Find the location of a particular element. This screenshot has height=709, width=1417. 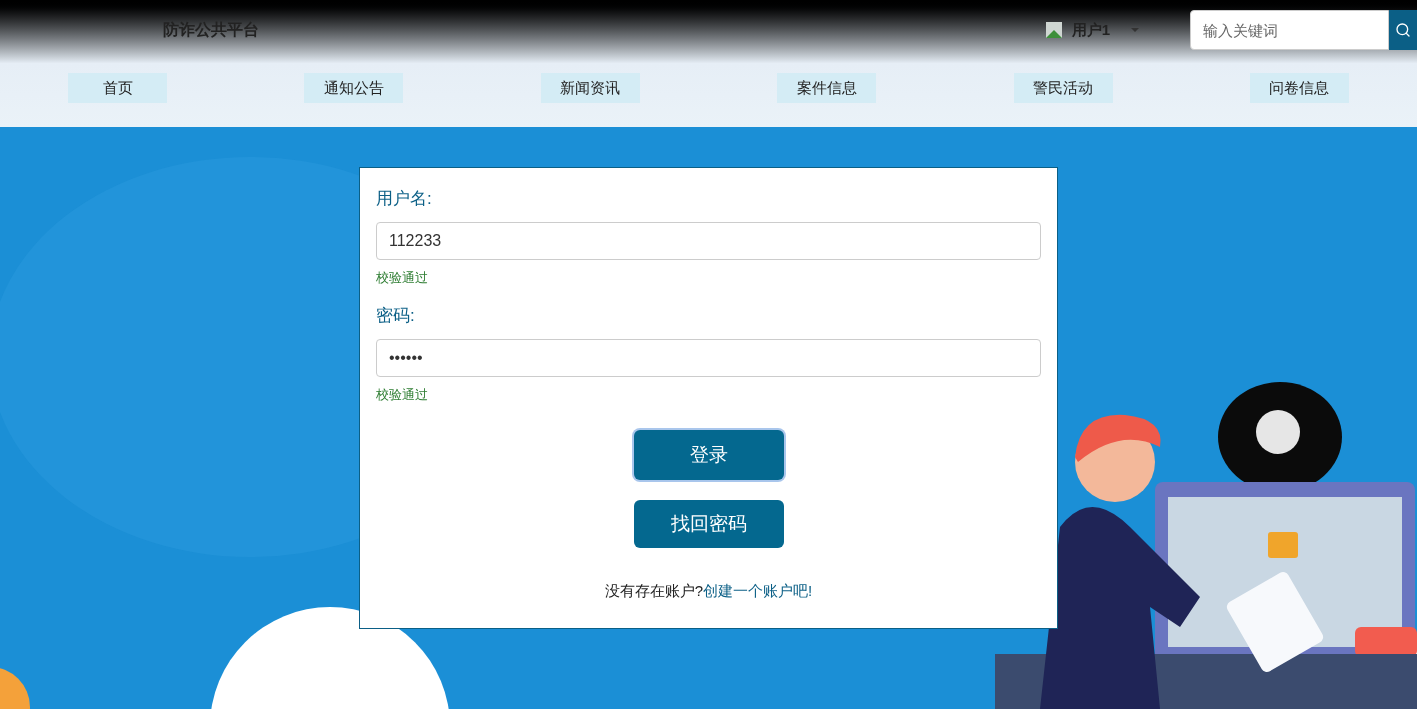

user-name: 用户1 is located at coordinates (1090, 29).